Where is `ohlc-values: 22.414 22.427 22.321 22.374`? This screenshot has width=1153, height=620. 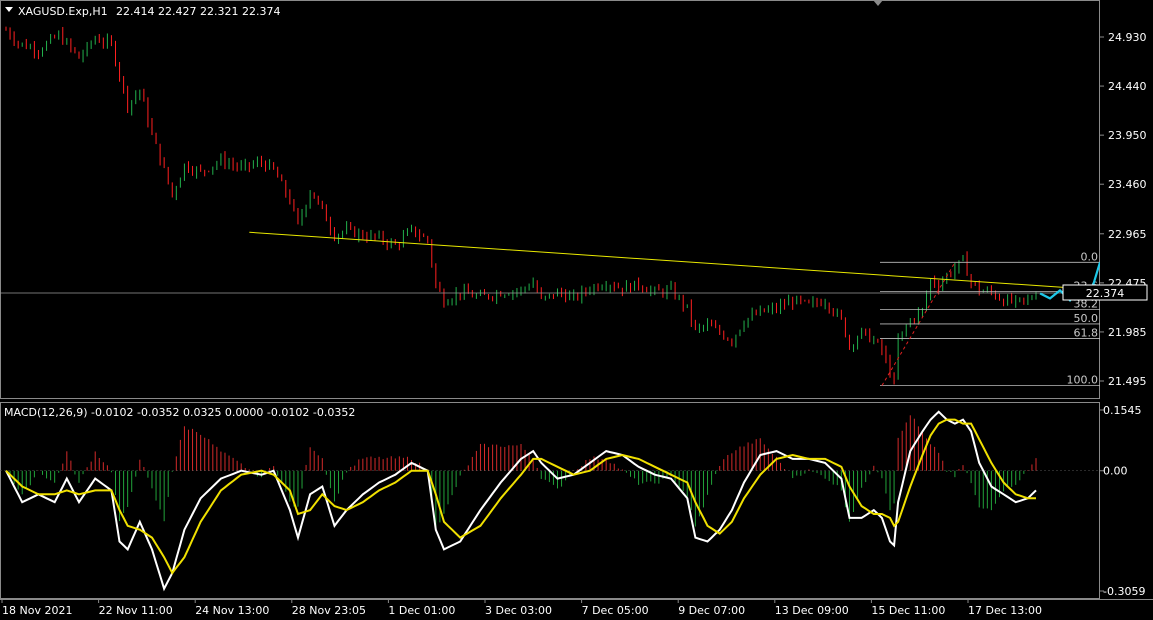
ohlc-values: 22.414 22.427 22.321 22.374 is located at coordinates (198, 11).